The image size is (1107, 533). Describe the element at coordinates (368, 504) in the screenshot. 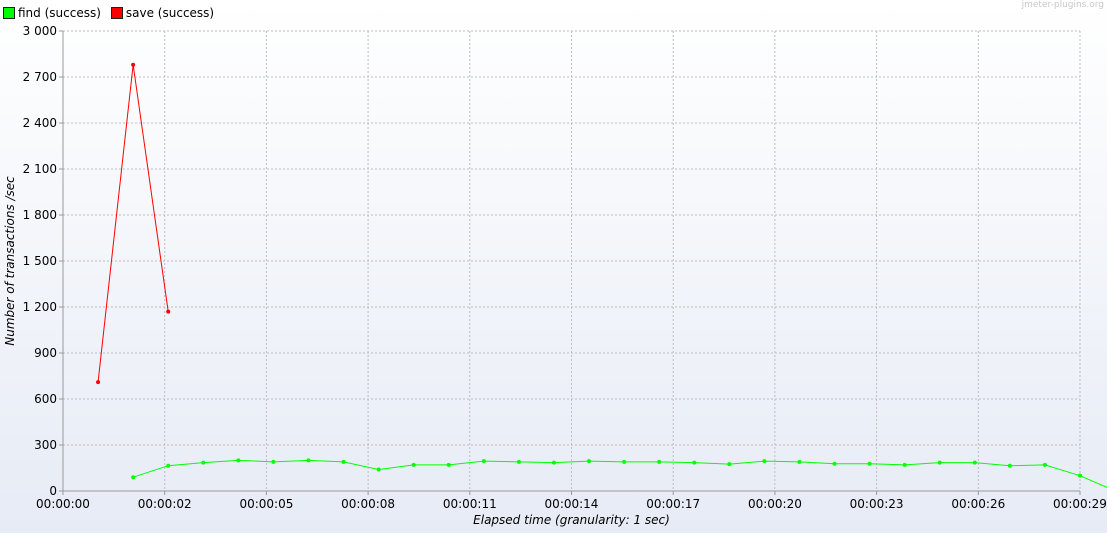

I see `x-tick-label: 00:00:08` at that location.